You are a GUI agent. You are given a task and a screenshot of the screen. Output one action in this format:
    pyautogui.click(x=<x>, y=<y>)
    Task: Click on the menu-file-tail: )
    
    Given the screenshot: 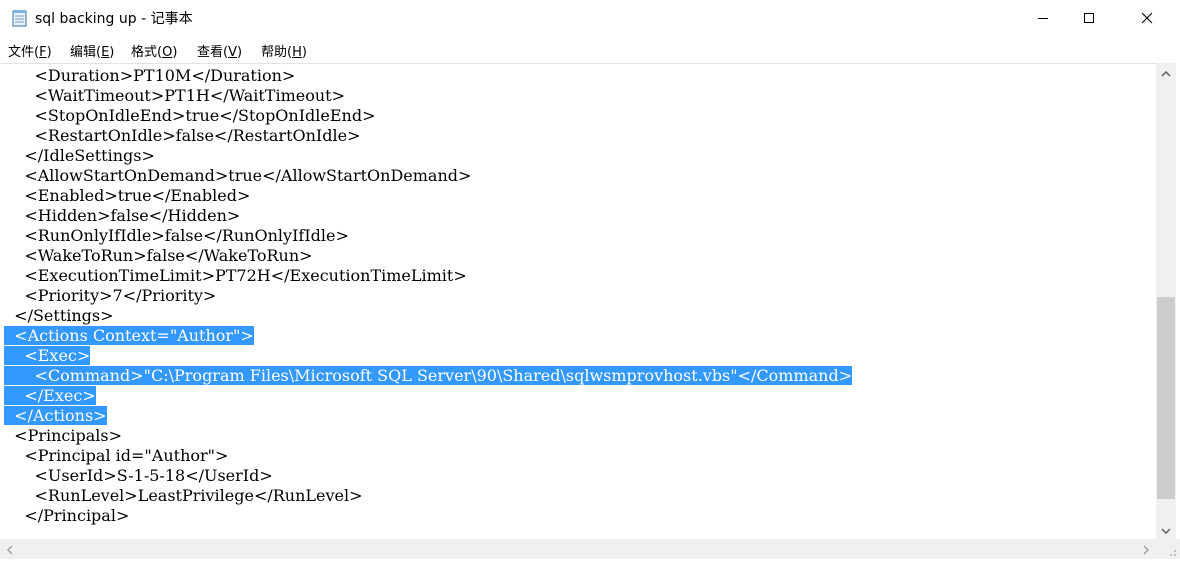 What is the action you would take?
    pyautogui.click(x=49, y=52)
    